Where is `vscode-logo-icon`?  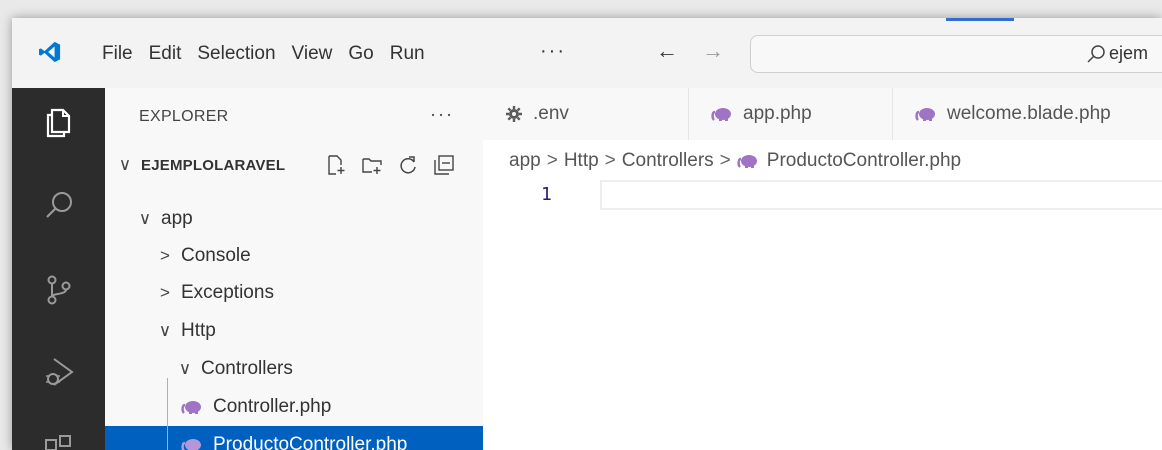 vscode-logo-icon is located at coordinates (50, 52).